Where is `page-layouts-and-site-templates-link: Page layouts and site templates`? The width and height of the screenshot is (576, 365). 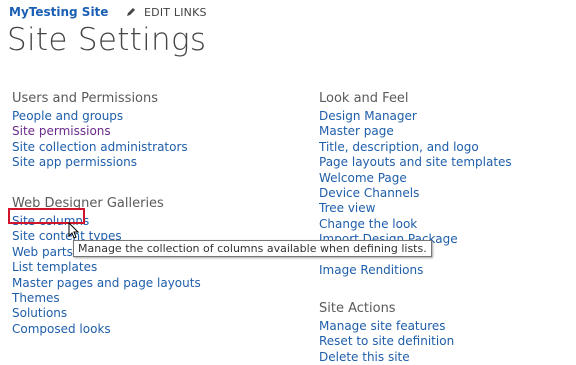
page-layouts-and-site-templates-link: Page layouts and site templates is located at coordinates (415, 162).